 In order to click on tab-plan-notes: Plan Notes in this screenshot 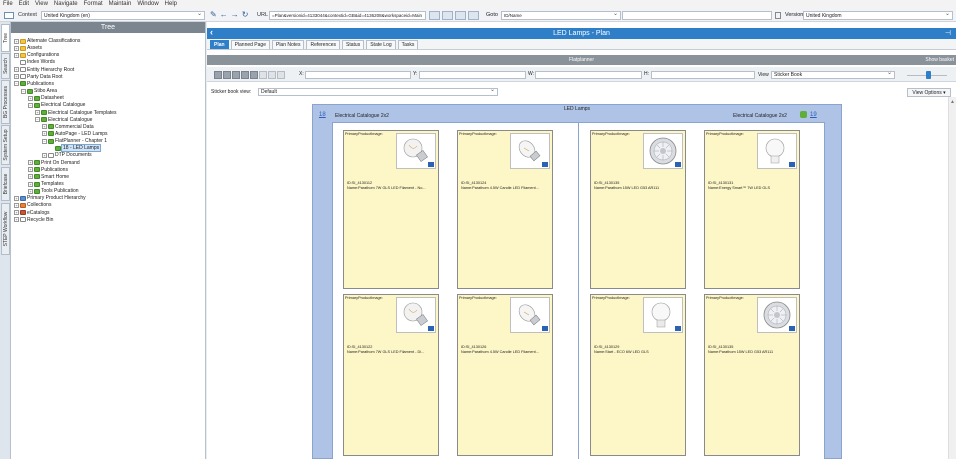, I will do `click(288, 44)`.